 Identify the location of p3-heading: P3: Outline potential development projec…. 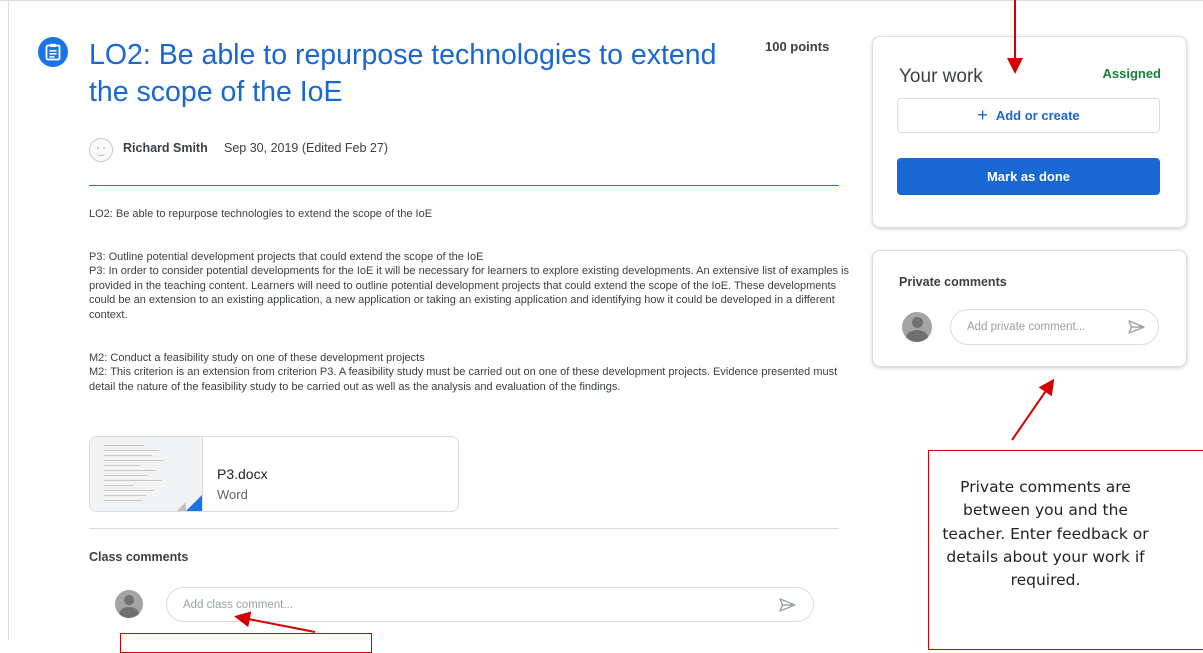
(286, 257).